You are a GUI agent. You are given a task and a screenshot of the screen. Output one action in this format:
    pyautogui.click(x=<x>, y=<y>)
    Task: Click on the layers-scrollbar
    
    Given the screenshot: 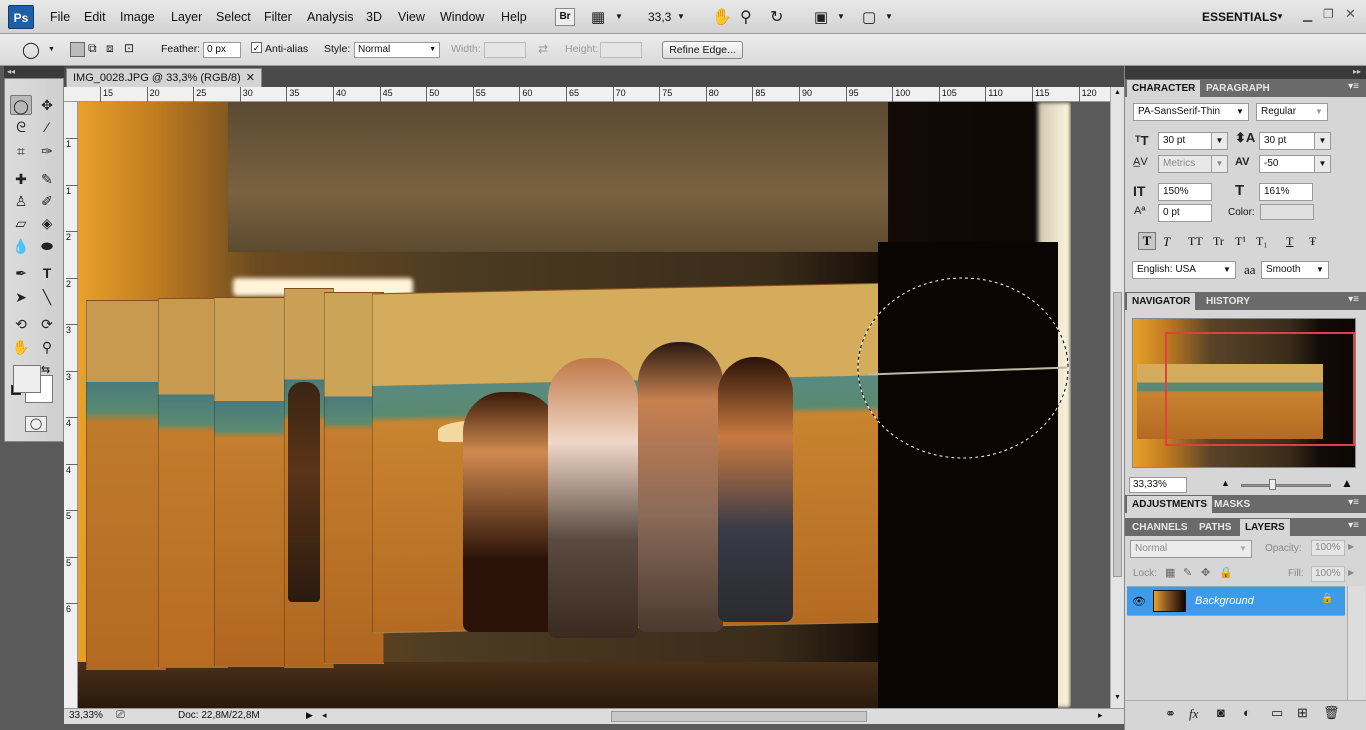 What is the action you would take?
    pyautogui.click(x=1356, y=644)
    